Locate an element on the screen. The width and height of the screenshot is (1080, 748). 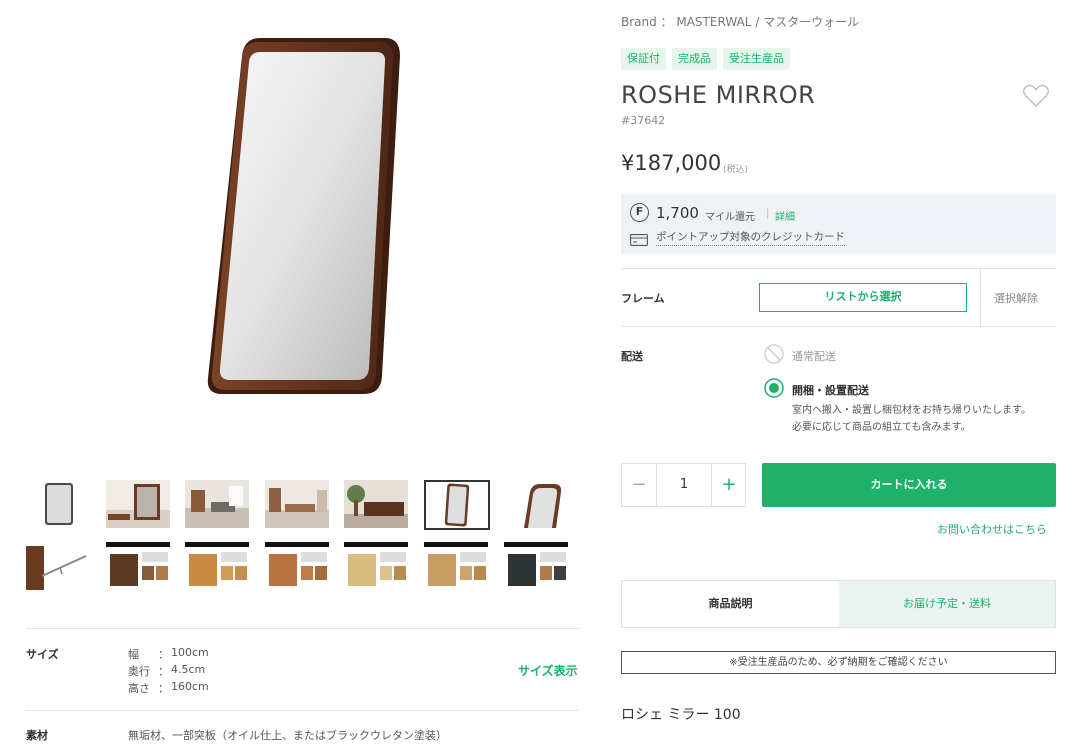
spec-material-value: 無垢材、一部突板（オイル仕上、またはブラックウレタン塗装） is located at coordinates (287, 735).